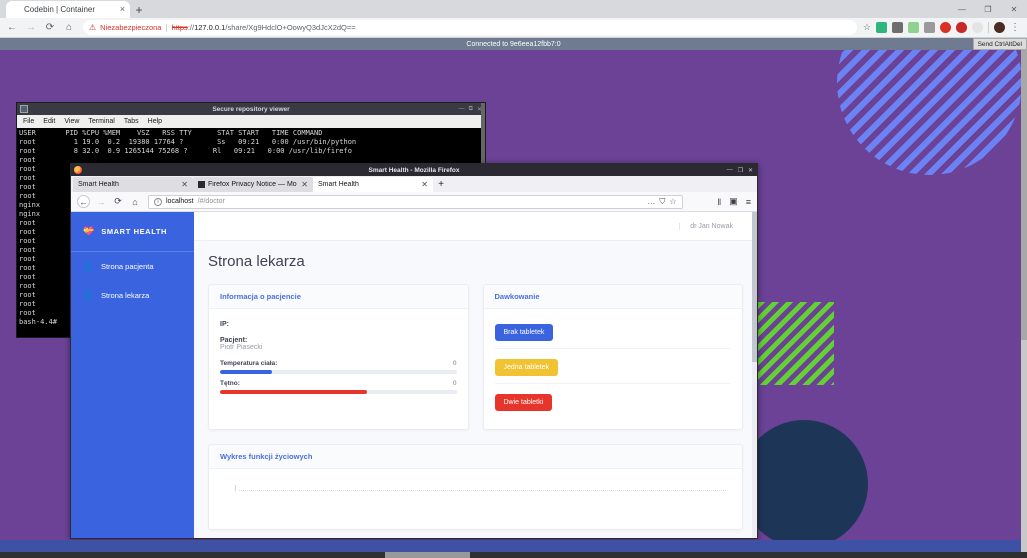  I want to click on firefox-address-bar: i localhost/#/doctor … ⛉ ☆, so click(415, 201).